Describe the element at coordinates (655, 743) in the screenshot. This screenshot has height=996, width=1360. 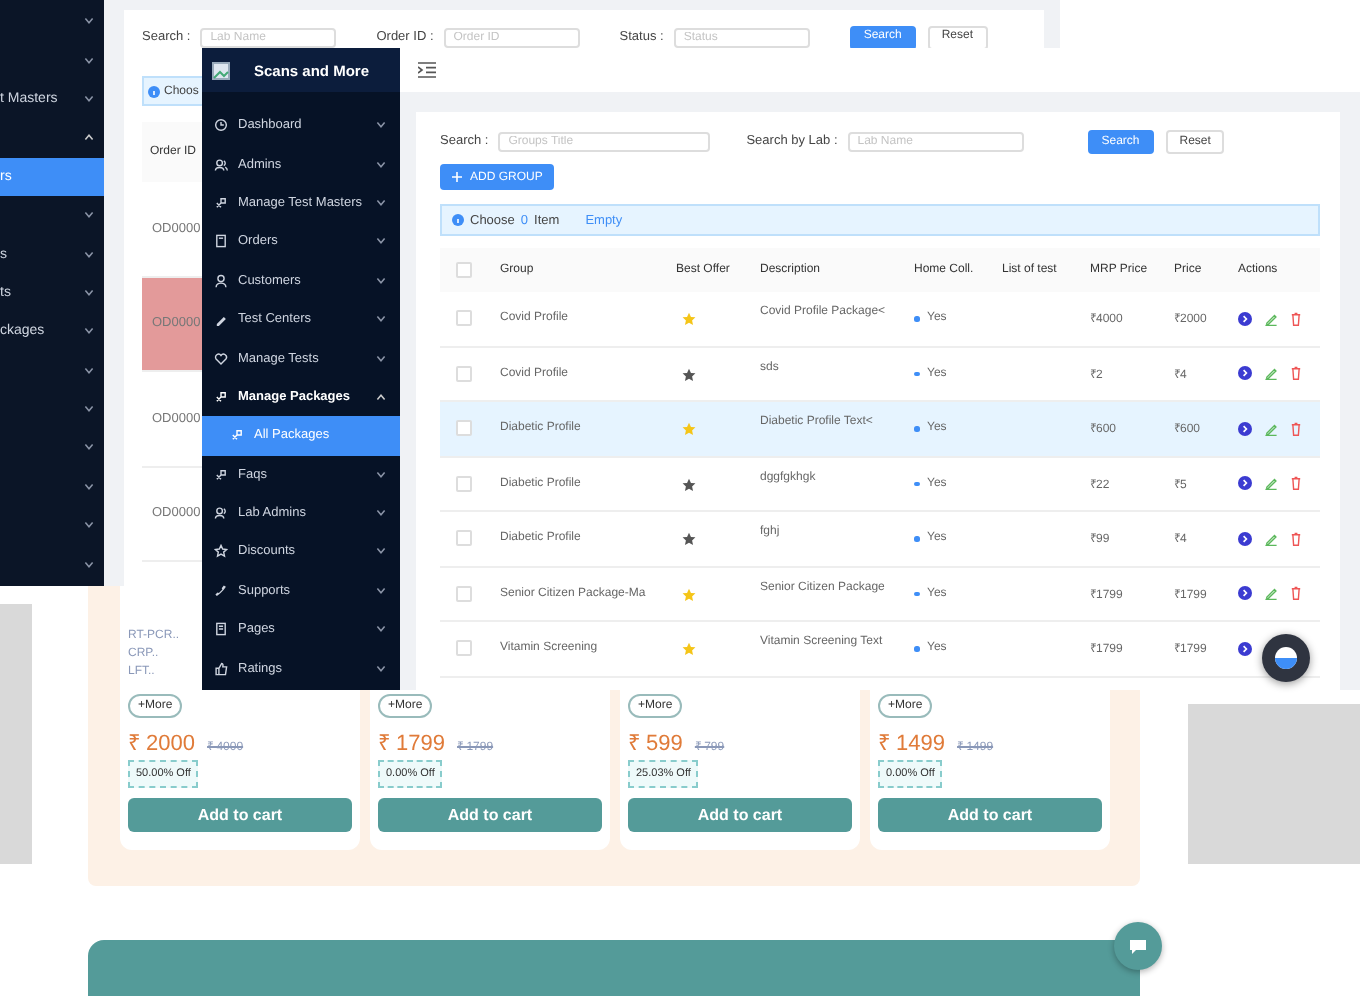
I see `price: ₹ 599` at that location.